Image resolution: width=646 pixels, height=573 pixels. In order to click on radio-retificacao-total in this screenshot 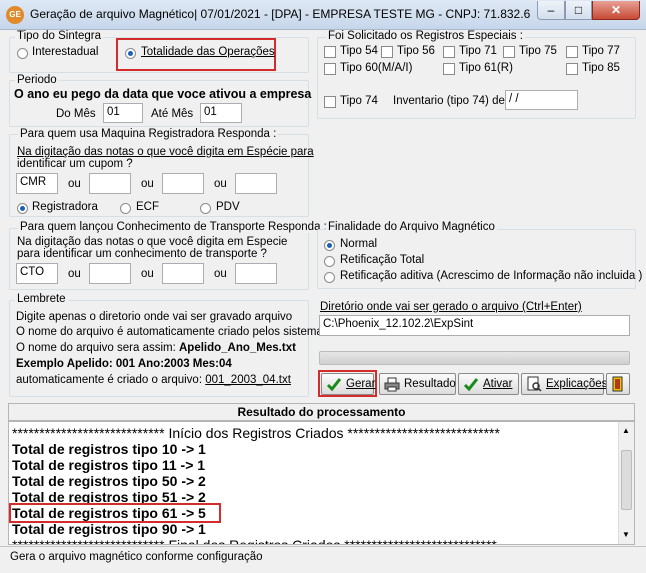, I will do `click(329, 261)`.